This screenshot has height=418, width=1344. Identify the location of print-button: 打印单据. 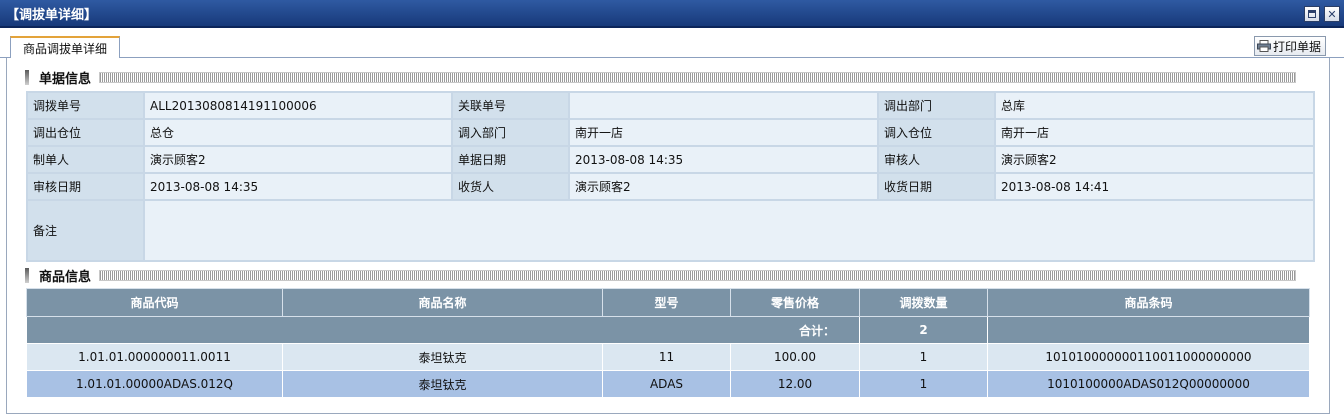
(1289, 46).